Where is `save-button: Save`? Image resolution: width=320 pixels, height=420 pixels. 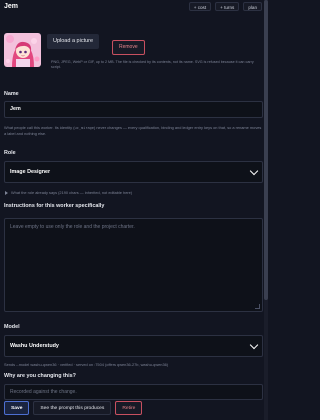
save-button: Save is located at coordinates (17, 408).